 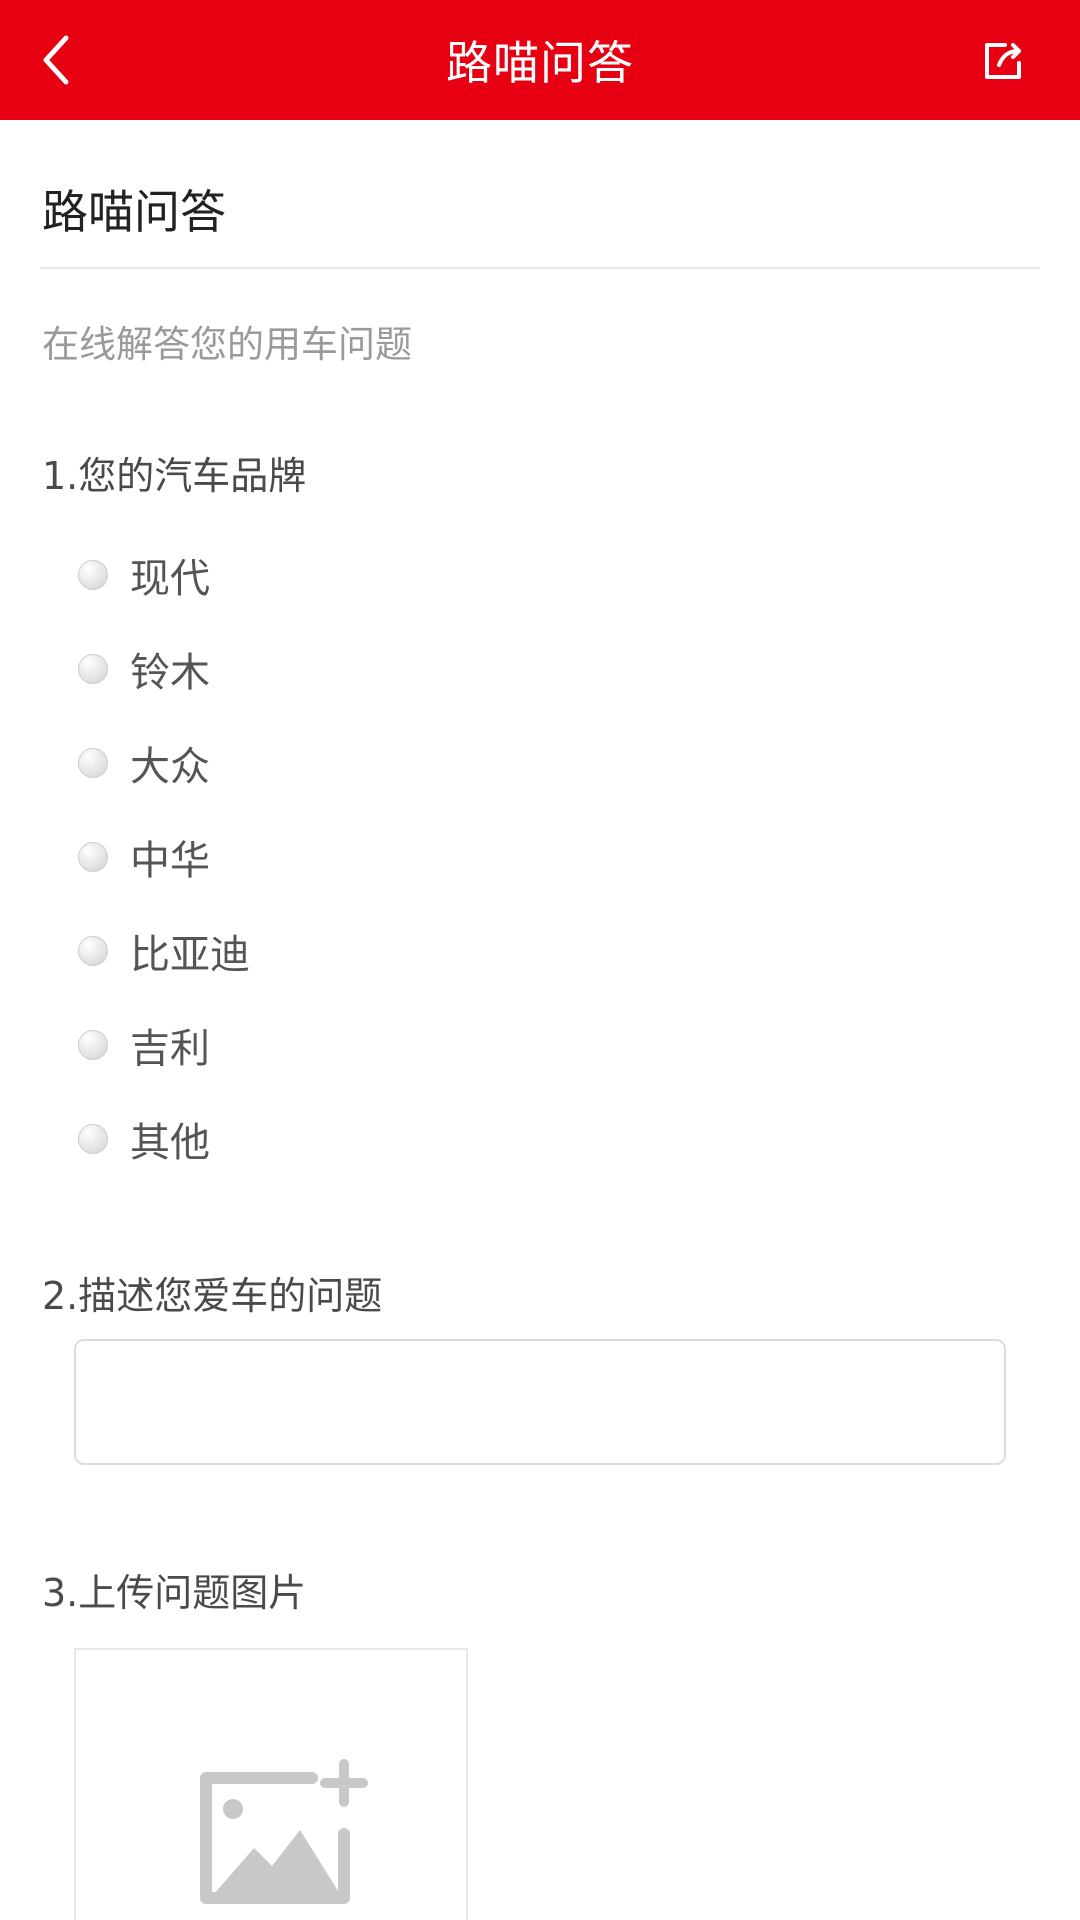 What do you see at coordinates (170, 579) in the screenshot?
I see `option-label: 现代` at bounding box center [170, 579].